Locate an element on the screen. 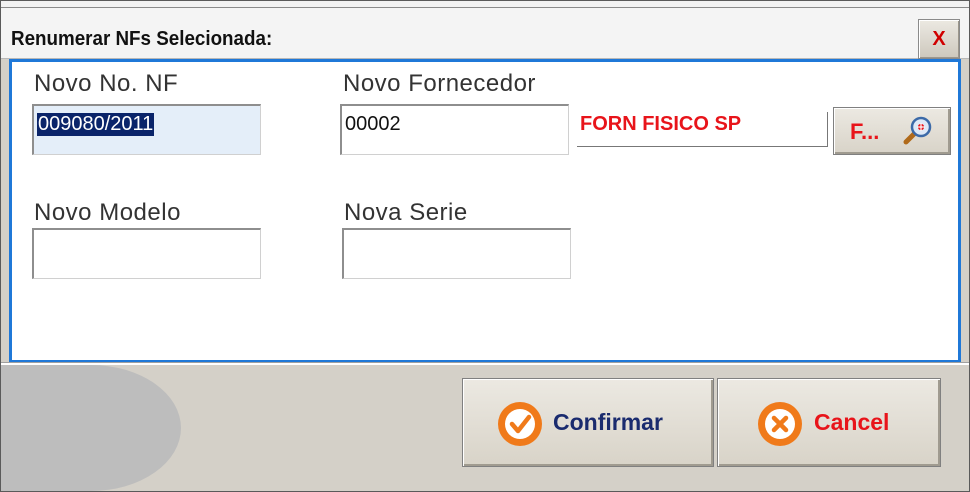 The width and height of the screenshot is (970, 492). check-circle-icon is located at coordinates (520, 426).